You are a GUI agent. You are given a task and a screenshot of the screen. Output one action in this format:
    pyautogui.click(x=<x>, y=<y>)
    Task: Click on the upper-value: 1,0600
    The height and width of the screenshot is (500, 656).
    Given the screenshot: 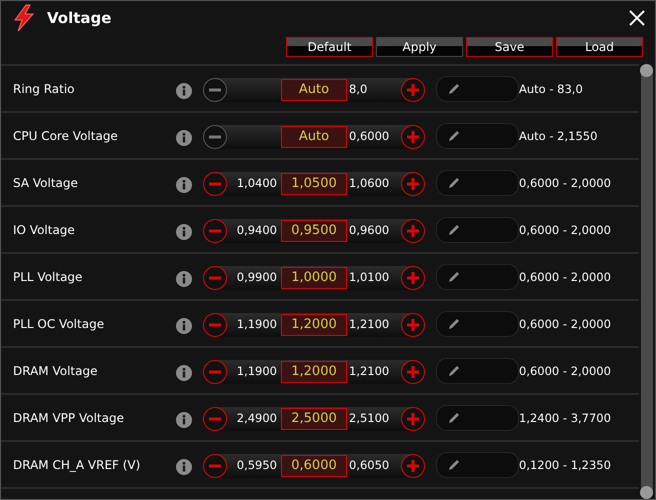 What is the action you would take?
    pyautogui.click(x=369, y=183)
    